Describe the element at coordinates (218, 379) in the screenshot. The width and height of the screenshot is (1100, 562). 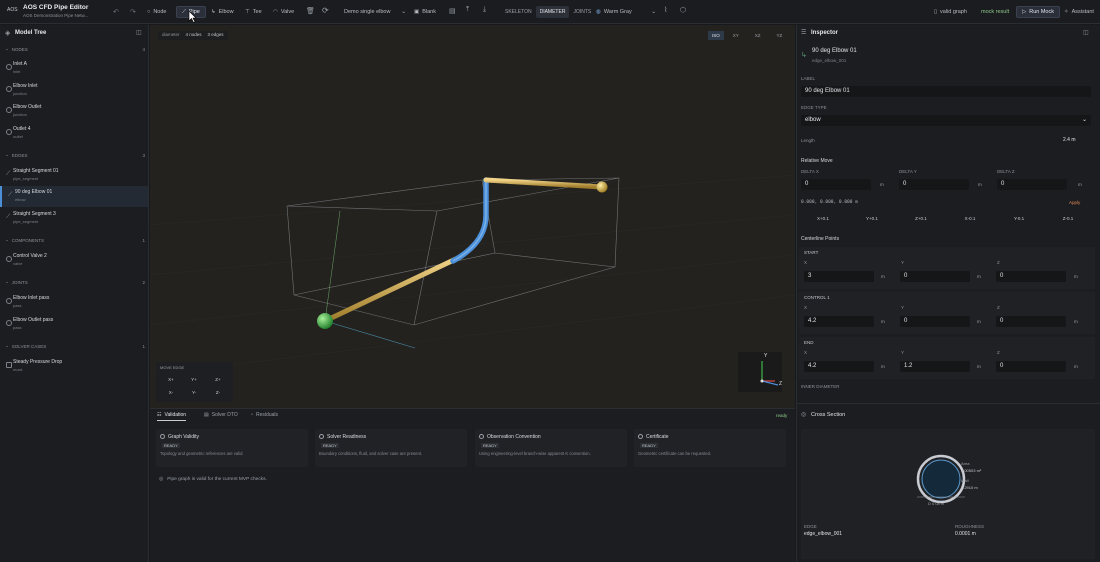
I see `move-z-plus-button: Z+` at that location.